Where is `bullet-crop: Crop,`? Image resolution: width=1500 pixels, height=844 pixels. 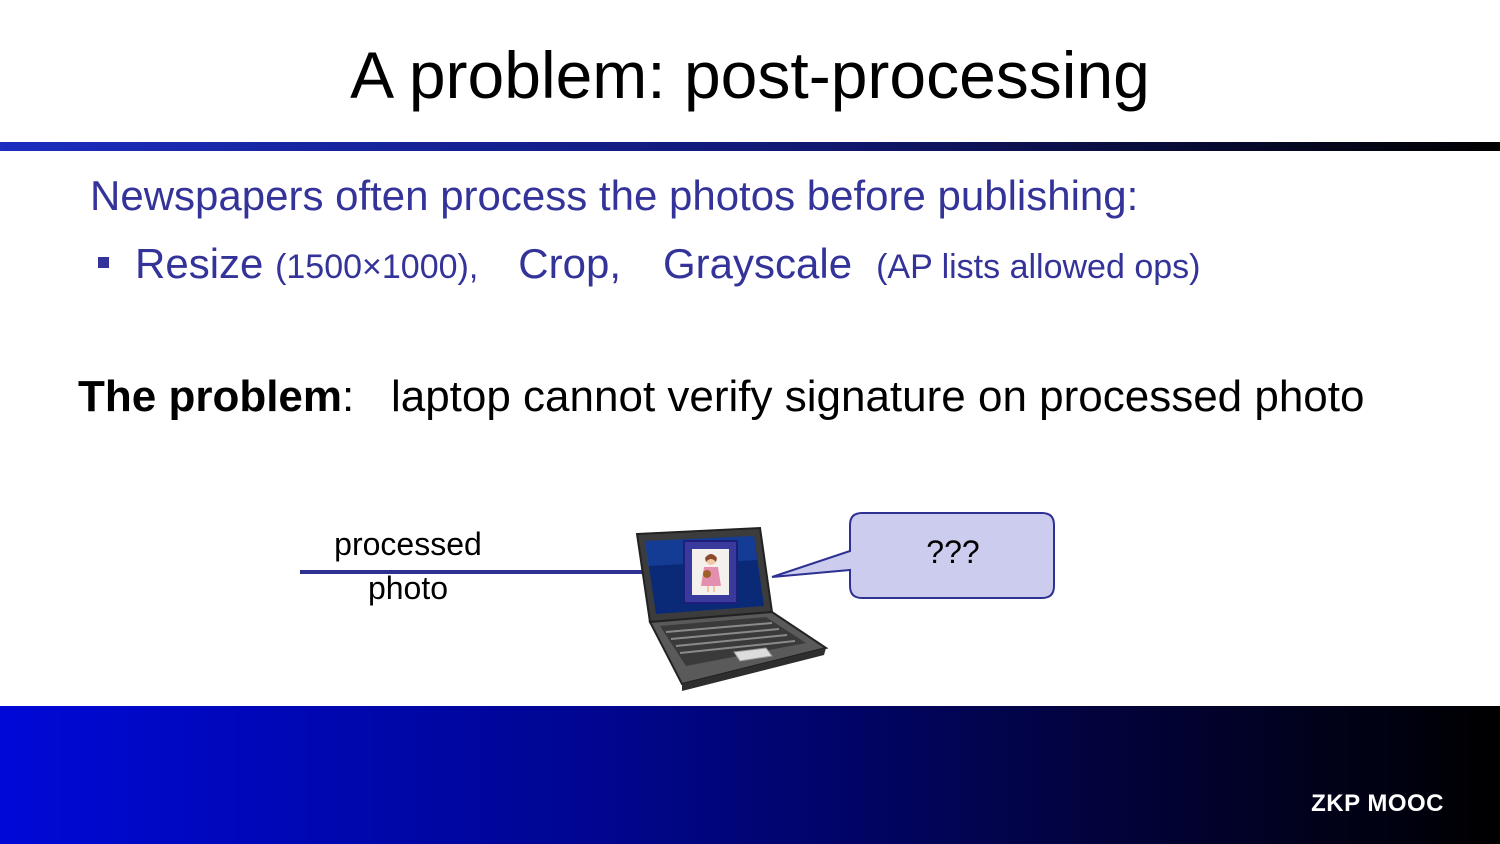 bullet-crop: Crop, is located at coordinates (569, 263).